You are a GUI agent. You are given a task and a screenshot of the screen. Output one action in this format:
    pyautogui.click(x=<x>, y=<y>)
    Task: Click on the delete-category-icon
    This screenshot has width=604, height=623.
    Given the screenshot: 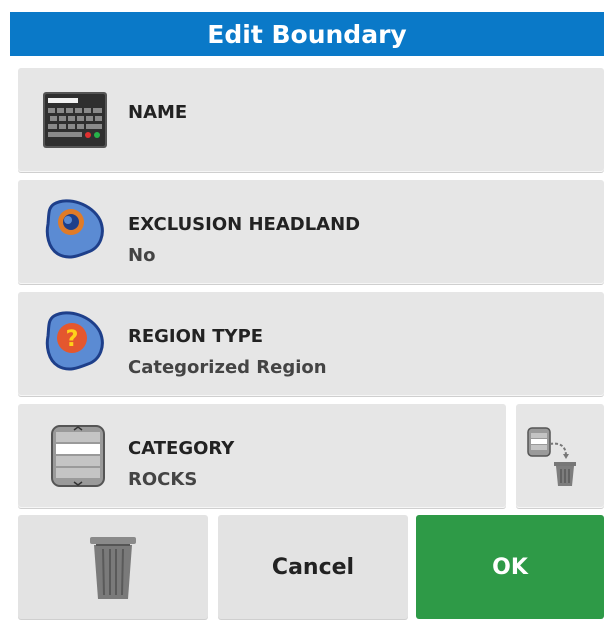 What is the action you would take?
    pyautogui.click(x=551, y=456)
    